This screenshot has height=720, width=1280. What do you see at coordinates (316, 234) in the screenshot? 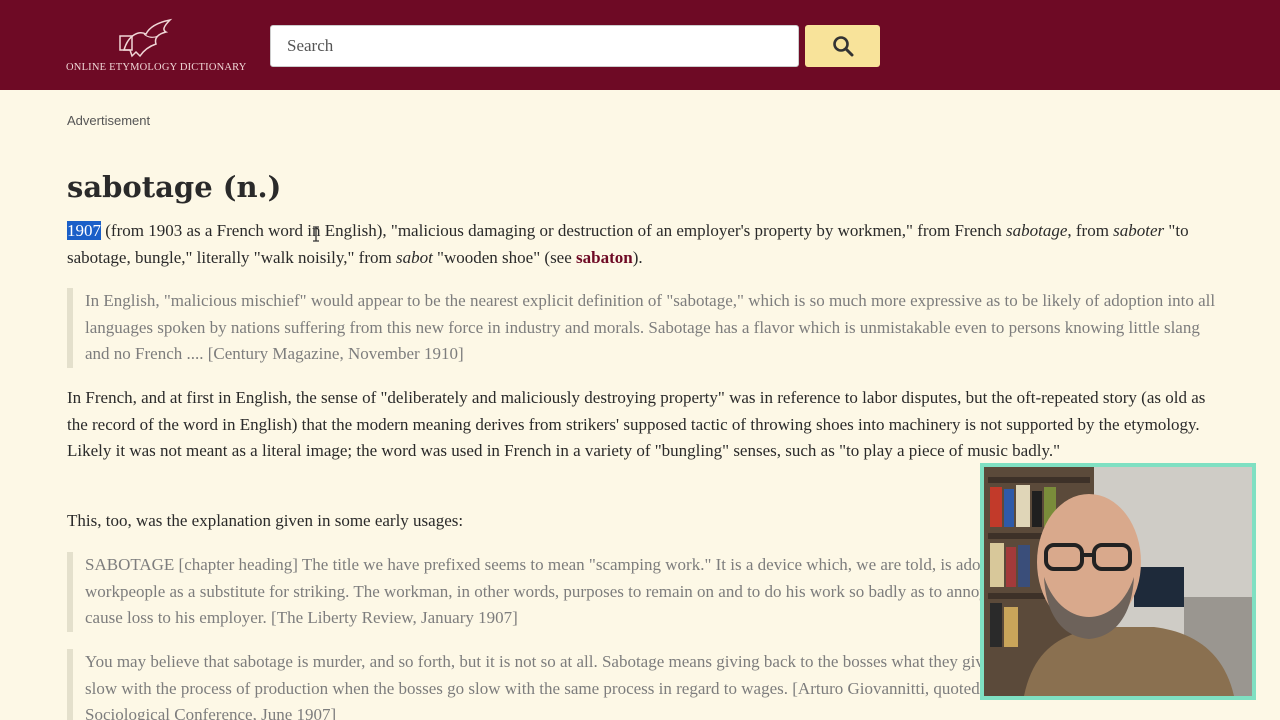
I see `text-cursor-icon` at bounding box center [316, 234].